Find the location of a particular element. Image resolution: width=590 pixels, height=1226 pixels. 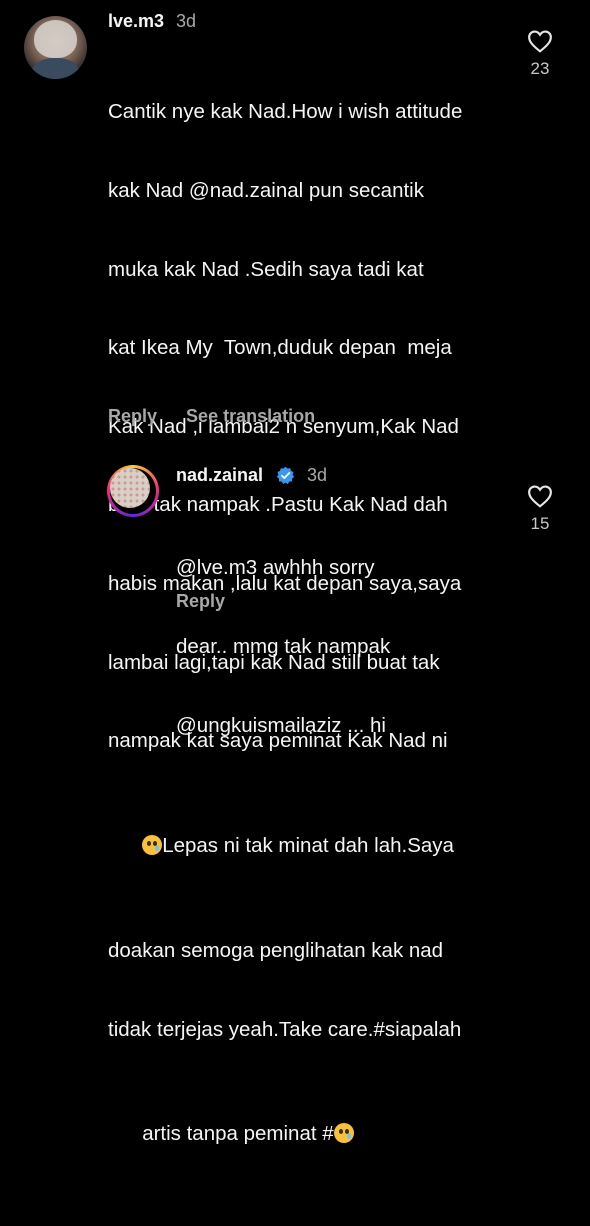

avatar-image is located at coordinates (130, 488).